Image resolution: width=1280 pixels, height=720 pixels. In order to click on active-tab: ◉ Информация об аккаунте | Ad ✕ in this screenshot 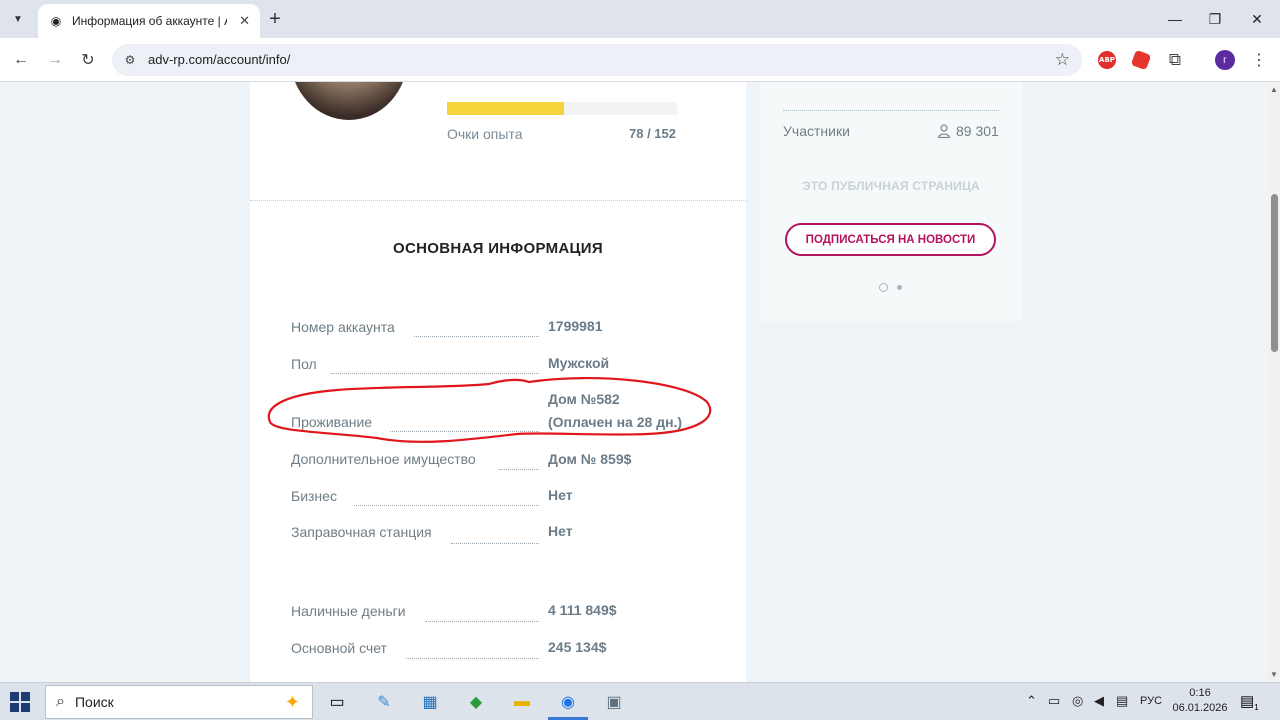, I will do `click(149, 21)`.